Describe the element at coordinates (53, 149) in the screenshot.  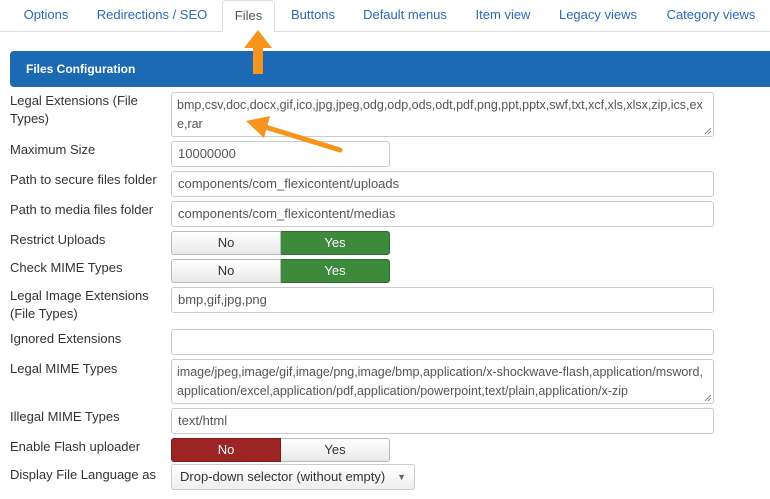
I see `maximum-size-label: Maximum Size` at that location.